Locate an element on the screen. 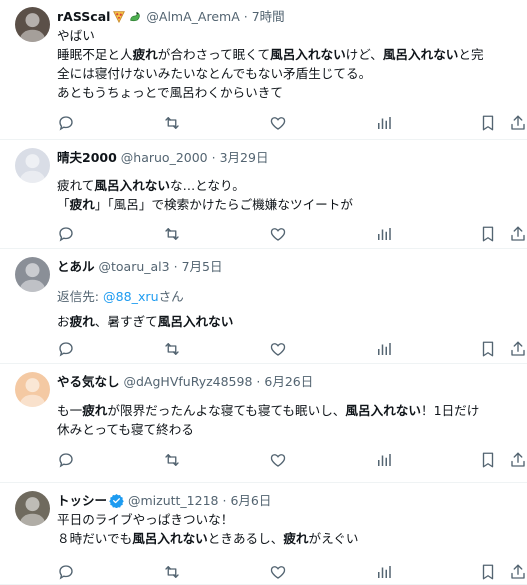 Image resolution: width=527 pixels, height=585 pixels. text-segment: も一 is located at coordinates (70, 410).